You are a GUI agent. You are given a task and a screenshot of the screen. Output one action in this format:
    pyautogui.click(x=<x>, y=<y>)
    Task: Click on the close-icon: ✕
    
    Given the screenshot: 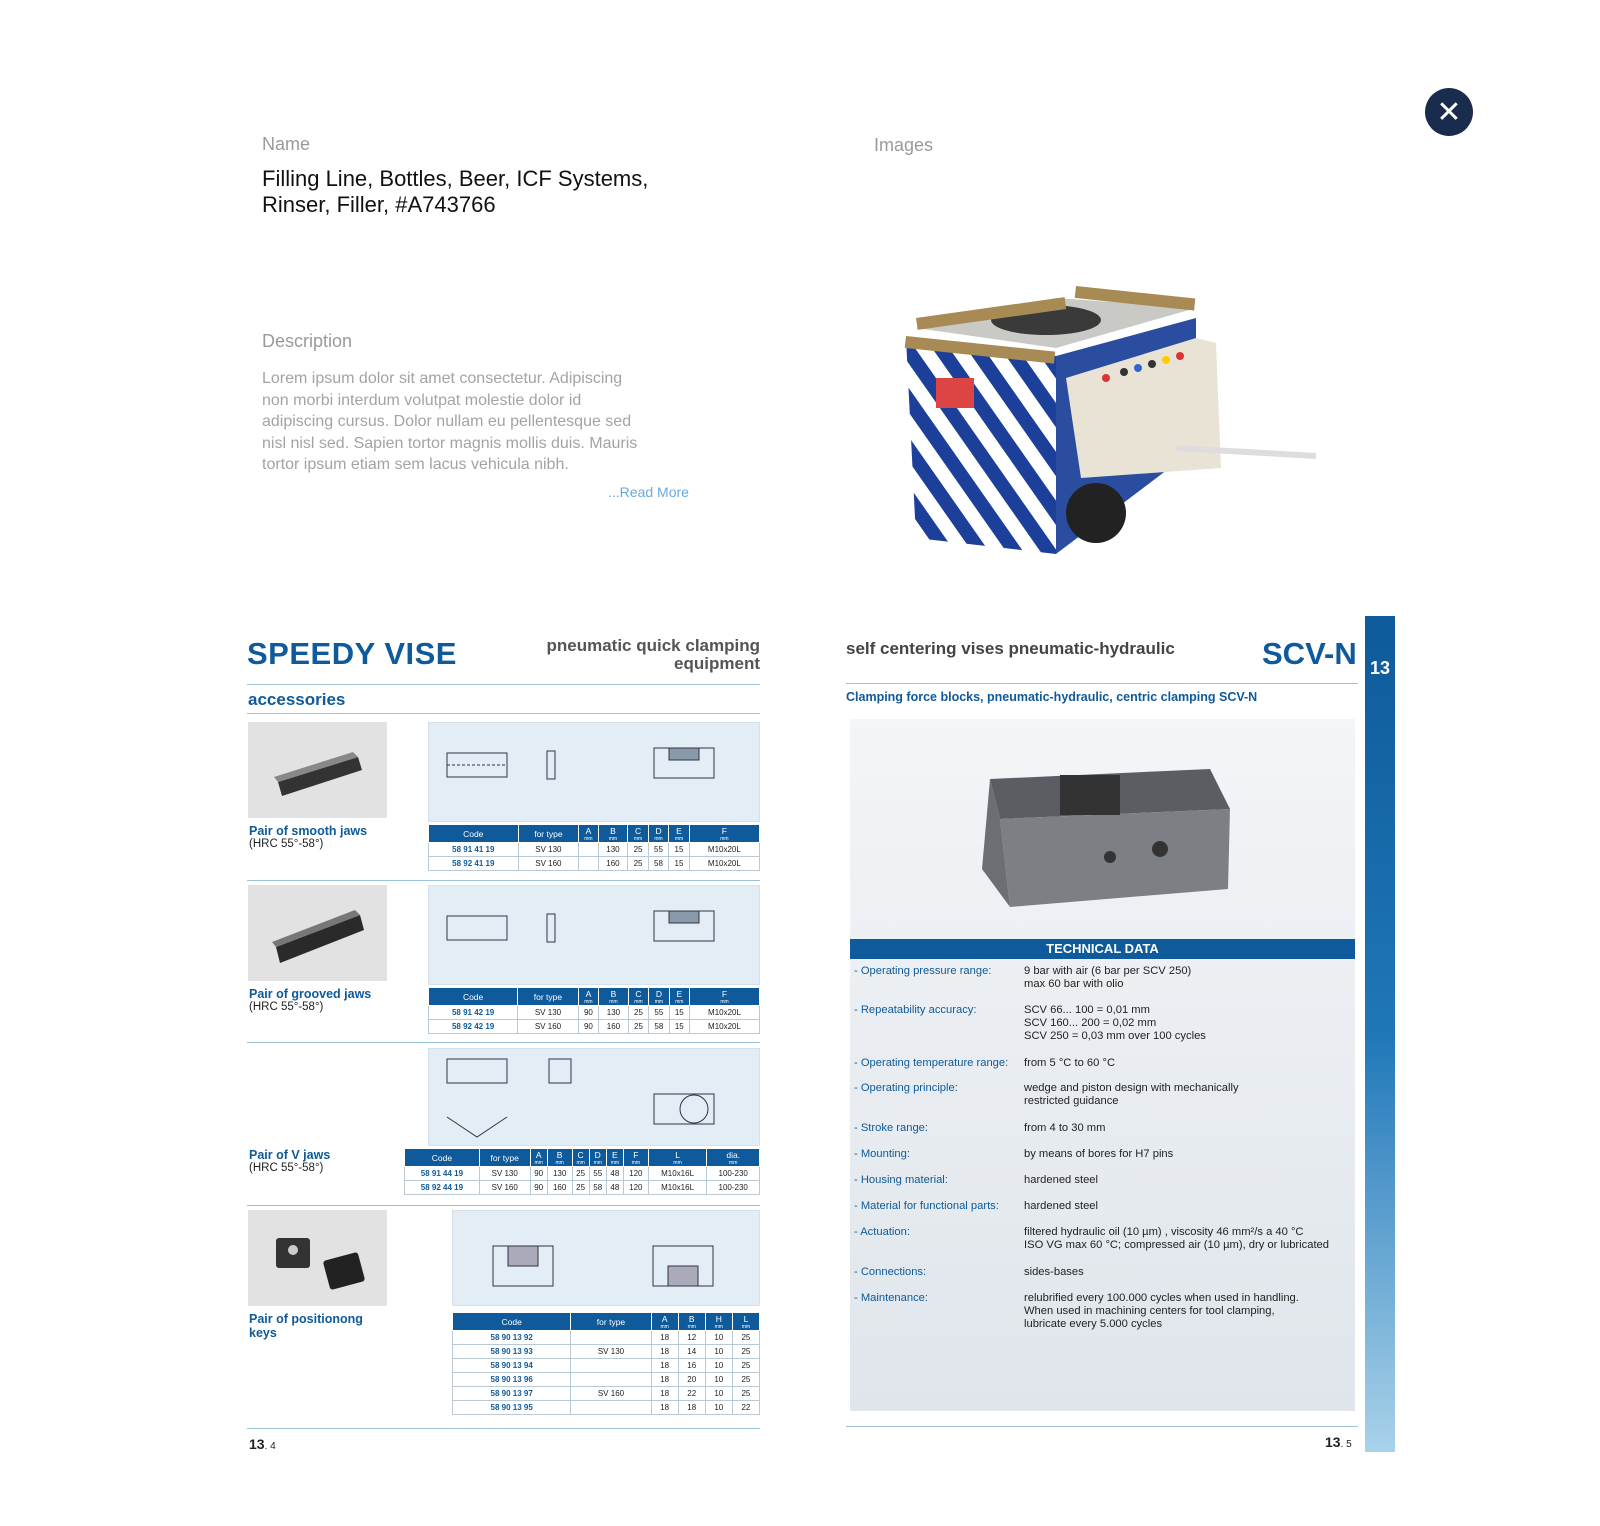 What is the action you would take?
    pyautogui.click(x=1449, y=112)
    